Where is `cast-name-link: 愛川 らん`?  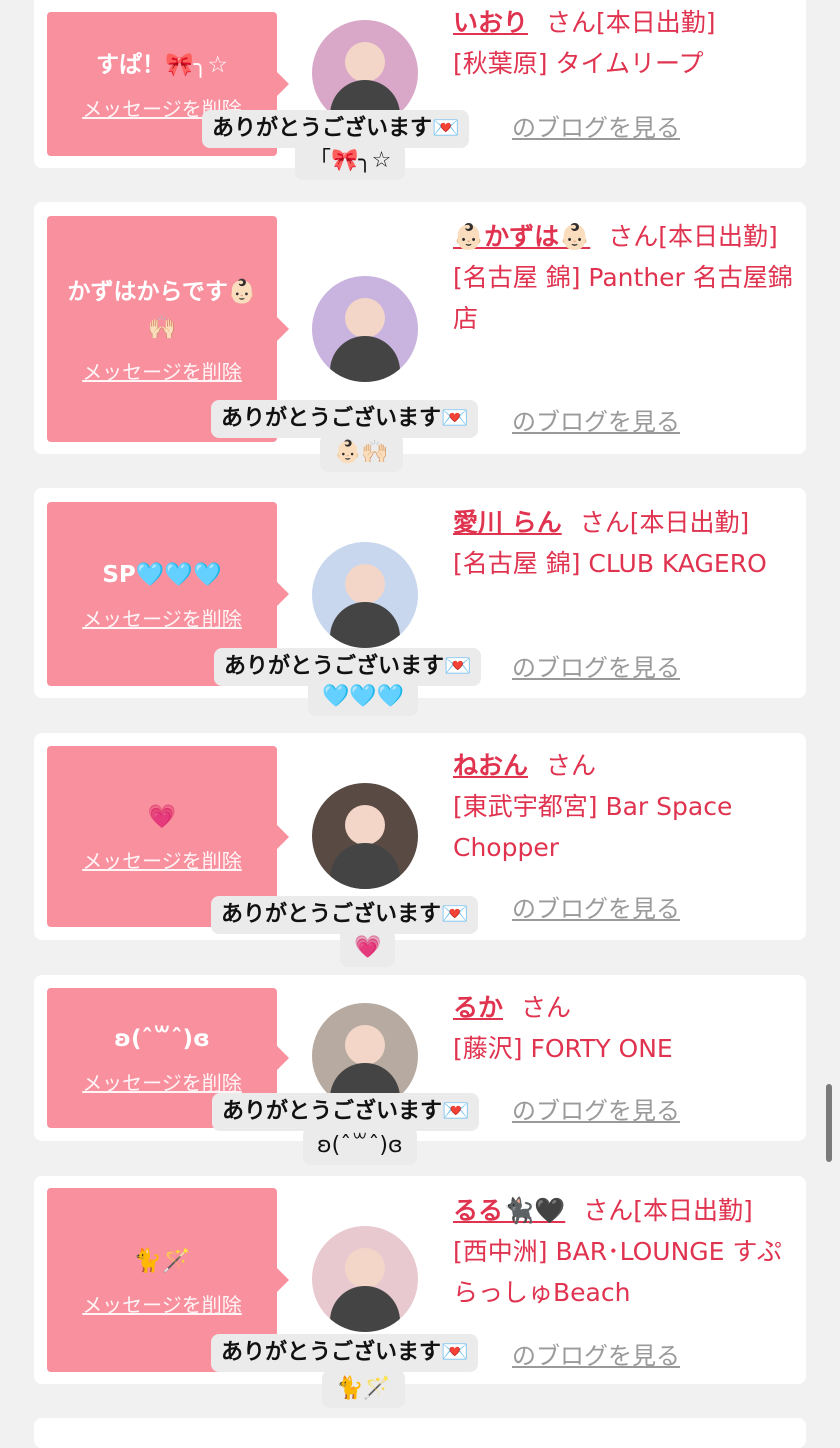
cast-name-link: 愛川 らん is located at coordinates (507, 522).